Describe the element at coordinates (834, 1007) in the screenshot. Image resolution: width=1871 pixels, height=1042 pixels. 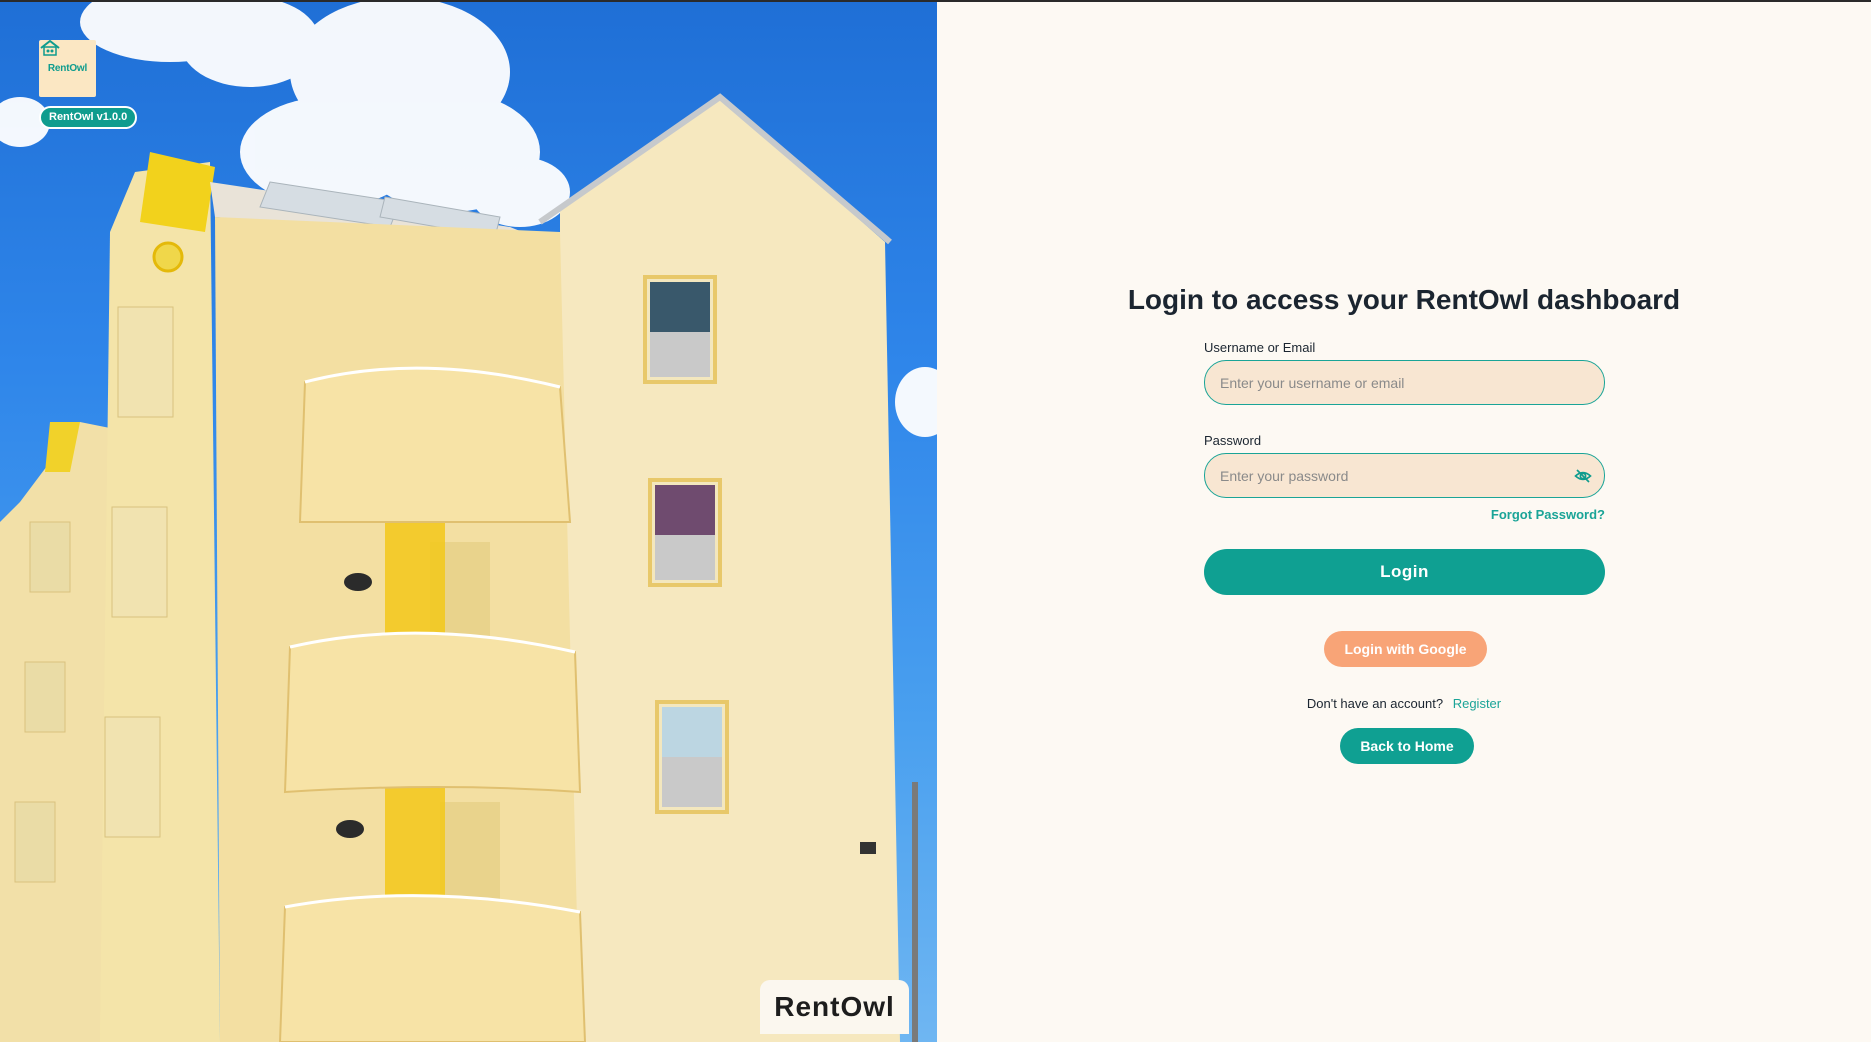
I see `photo-brand-tag: RentOwl` at that location.